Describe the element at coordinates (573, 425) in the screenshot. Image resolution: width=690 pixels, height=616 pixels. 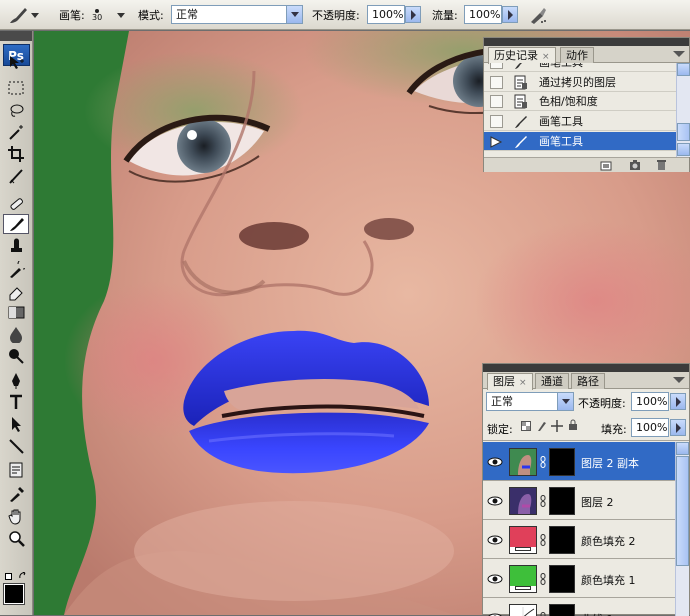
I see `lock-all-icon` at that location.